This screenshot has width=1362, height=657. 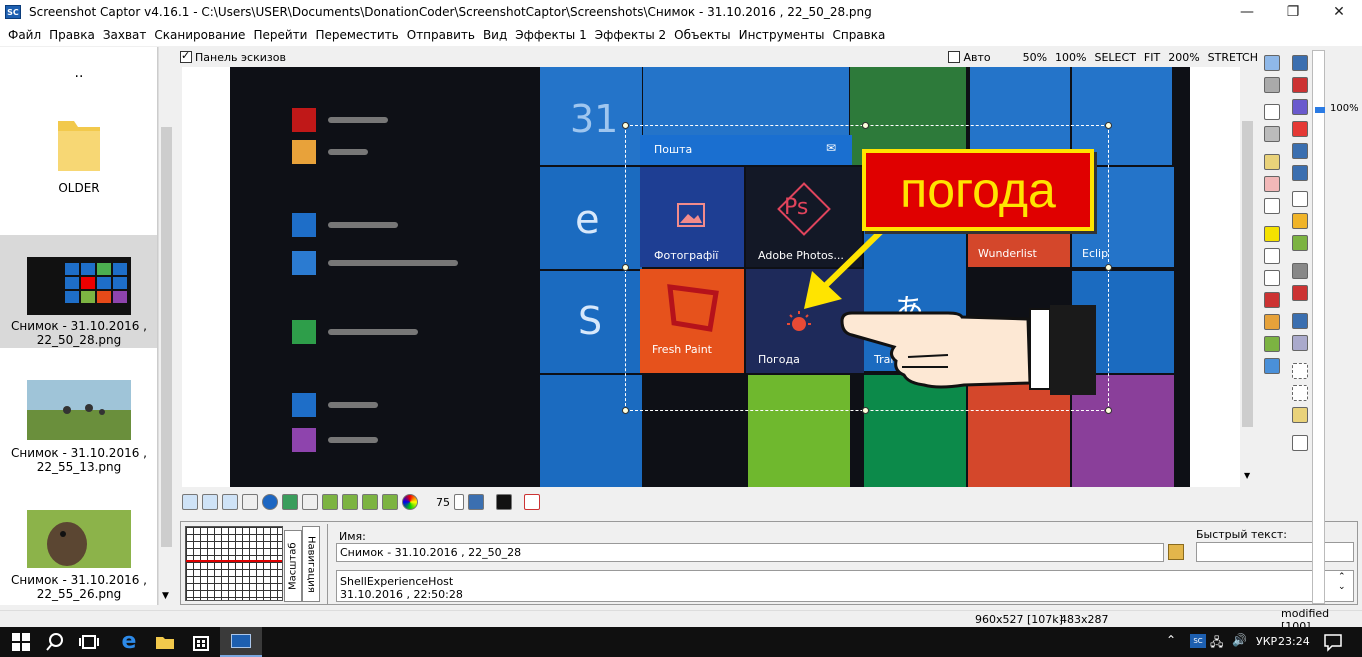 I want to click on maximize-button: ❐, so click(x=1293, y=12).